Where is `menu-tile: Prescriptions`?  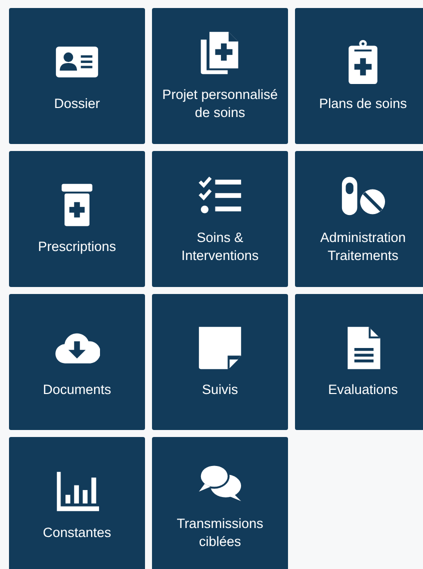
menu-tile: Prescriptions is located at coordinates (77, 219).